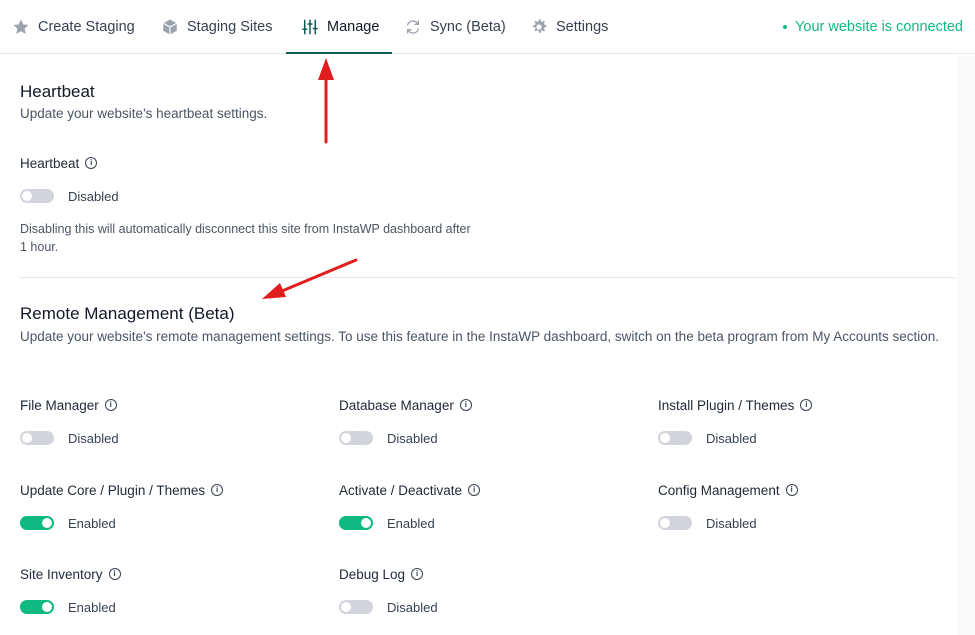 This screenshot has height=635, width=975. I want to click on activate-deactivate-state: Enabled, so click(411, 523).